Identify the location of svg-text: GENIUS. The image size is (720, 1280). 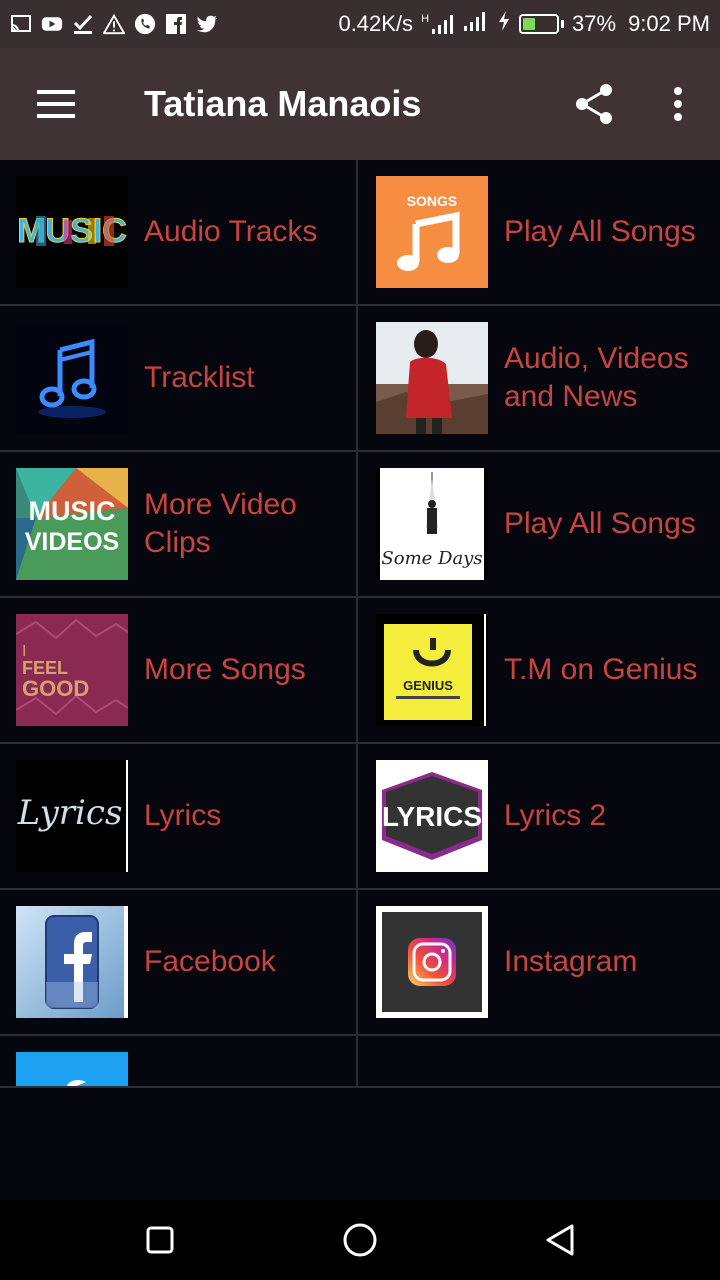
(428, 685).